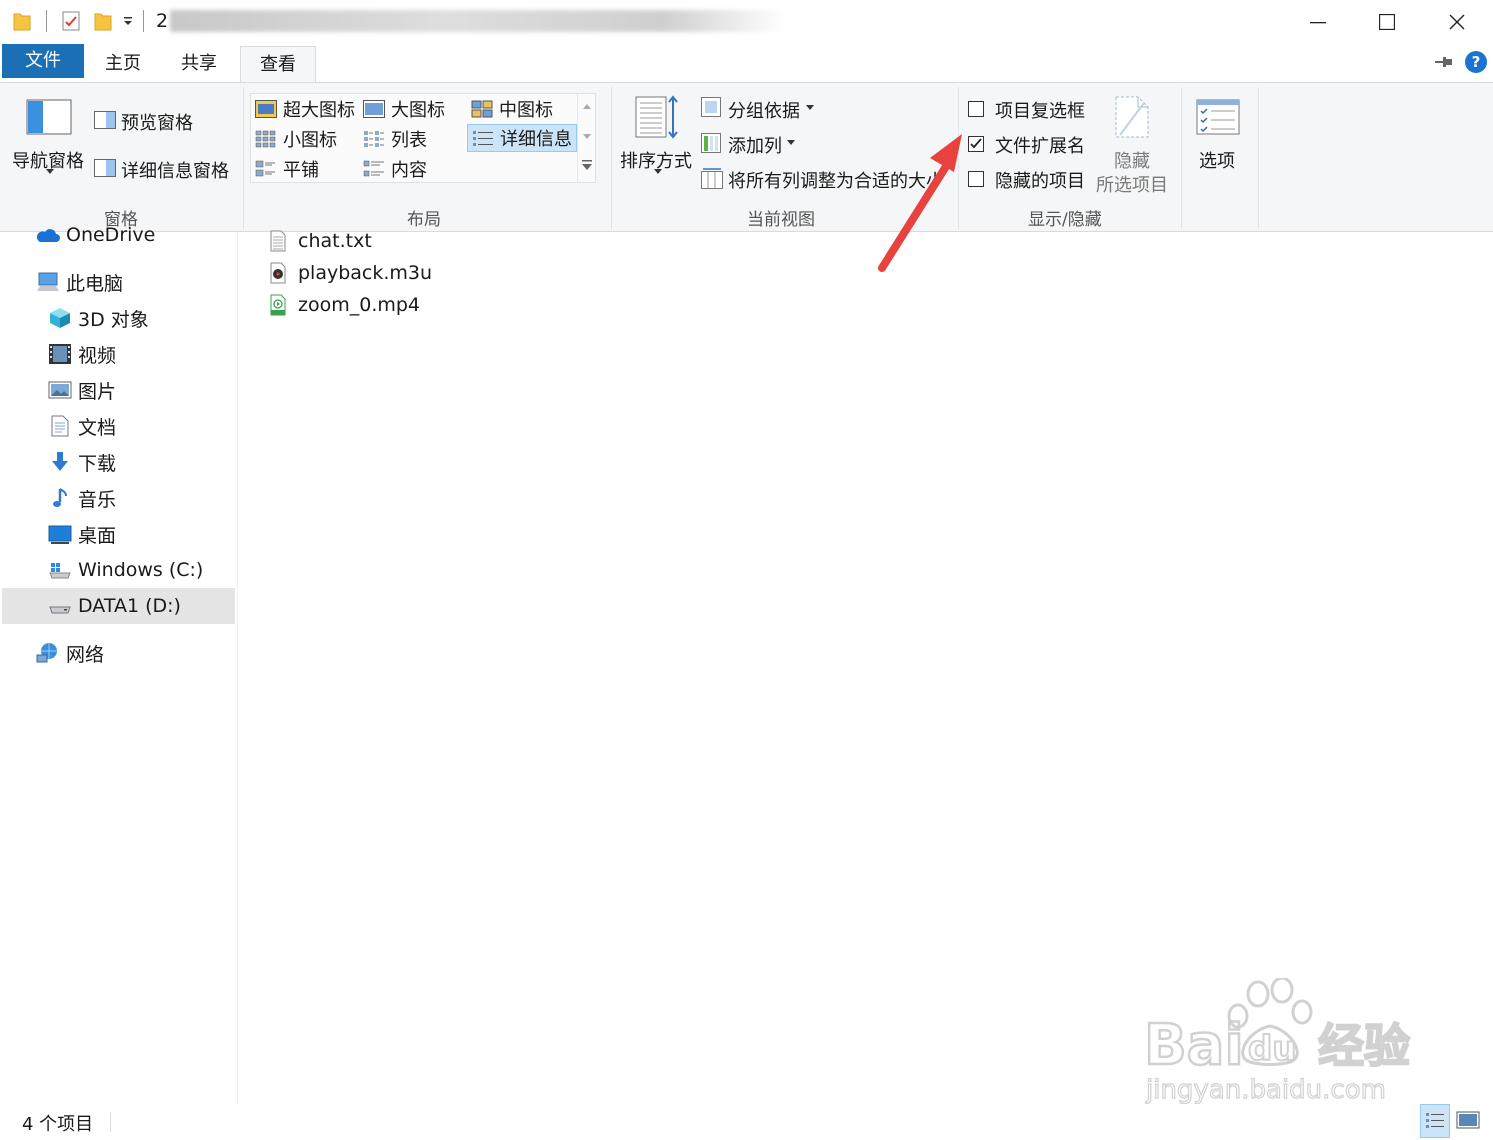 The width and height of the screenshot is (1493, 1140). Describe the element at coordinates (1065, 220) in the screenshot. I see `group-label-show-hide: 显示/隐藏` at that location.